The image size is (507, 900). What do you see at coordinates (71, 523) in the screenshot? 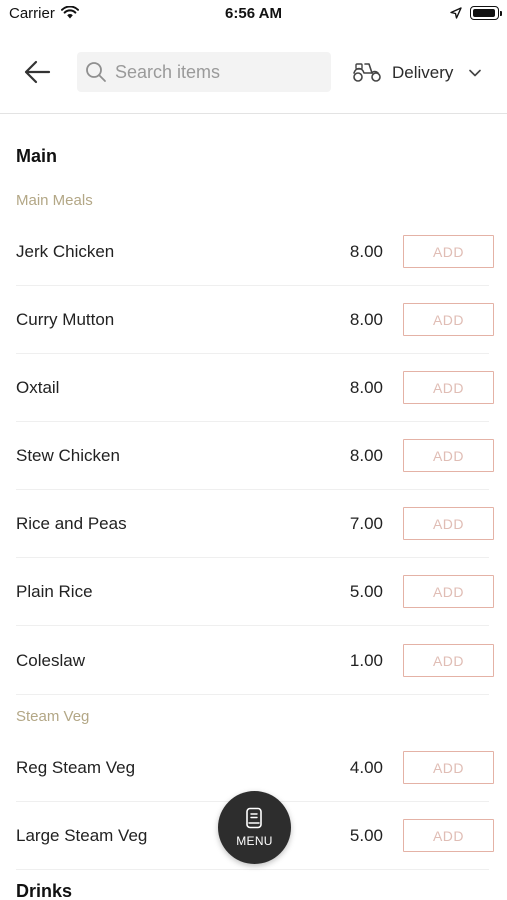
I see `item-name: Rice and Peas` at bounding box center [71, 523].